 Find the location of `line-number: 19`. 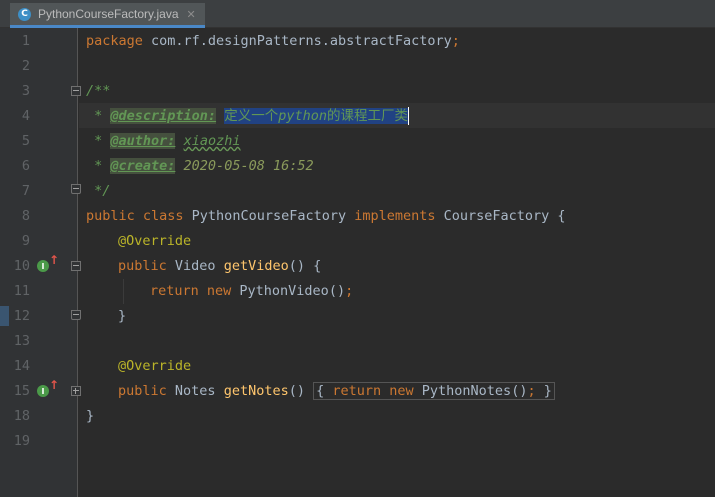

line-number: 19 is located at coordinates (15, 441).